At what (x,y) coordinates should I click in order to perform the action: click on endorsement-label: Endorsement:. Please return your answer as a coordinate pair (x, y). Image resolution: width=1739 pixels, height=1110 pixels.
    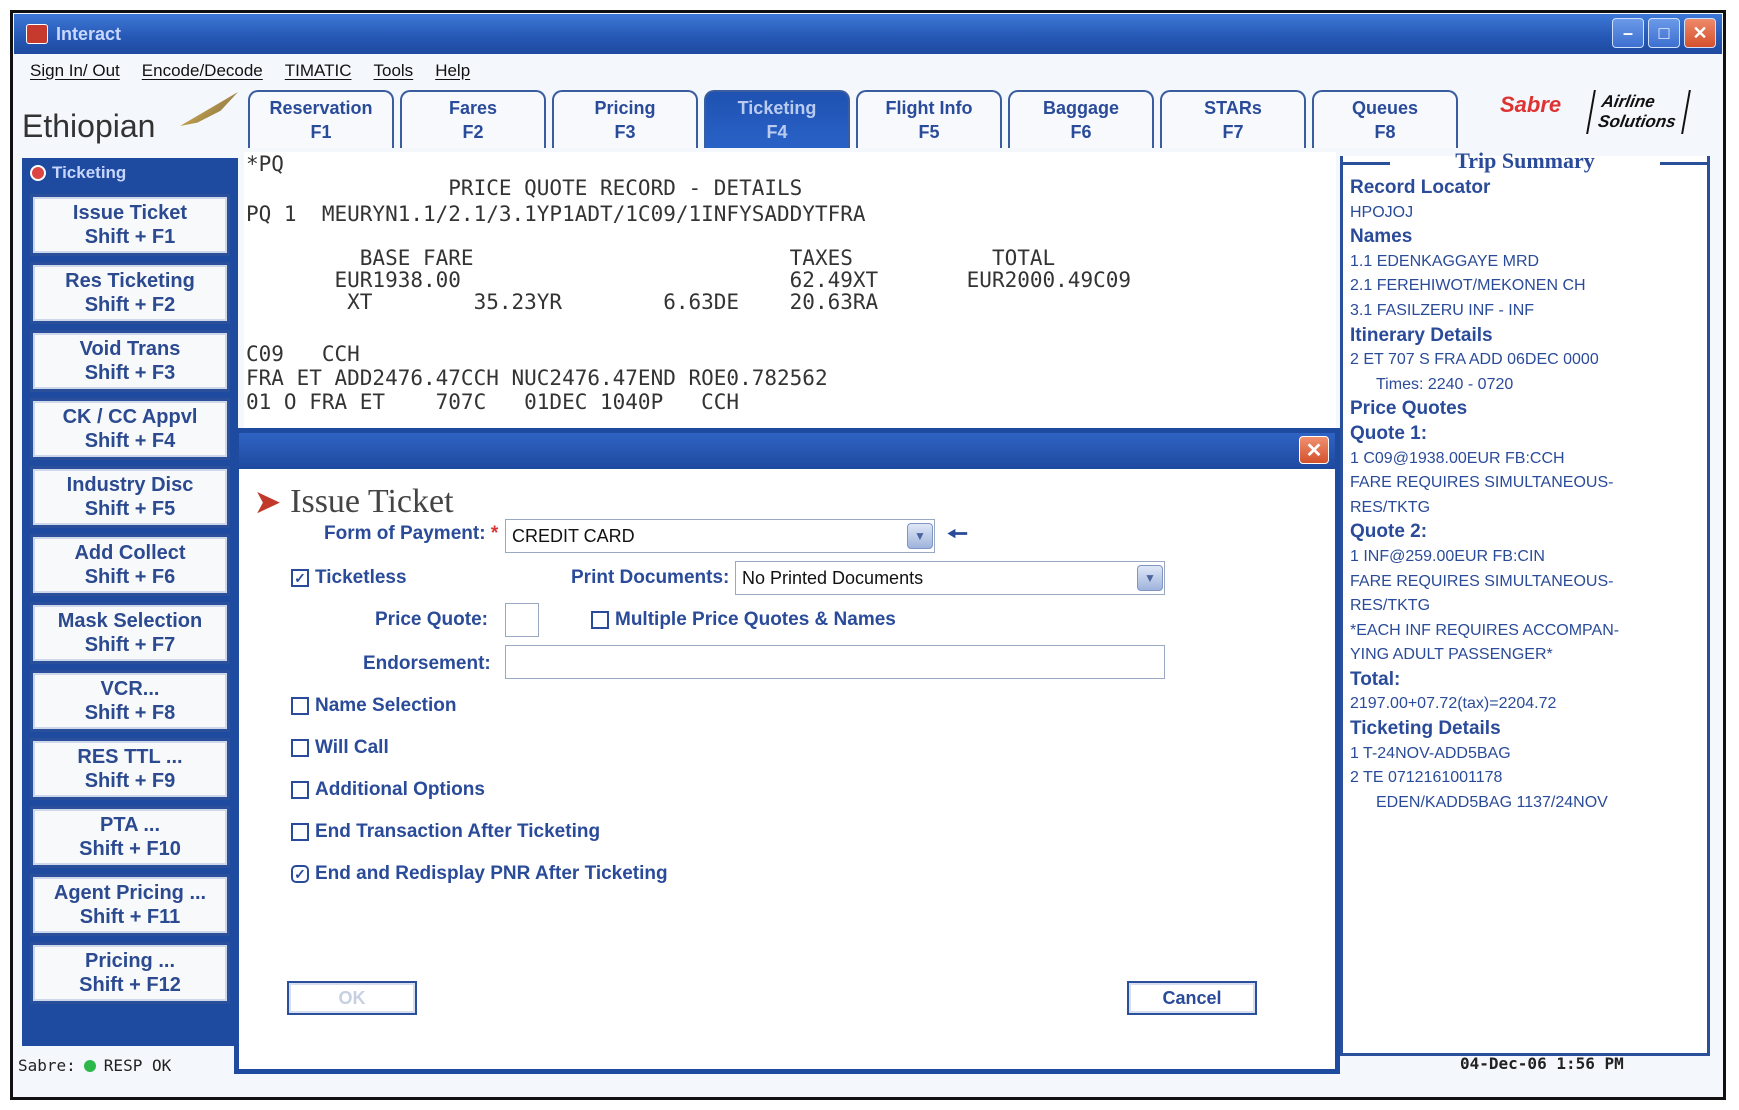
    Looking at the image, I should click on (427, 663).